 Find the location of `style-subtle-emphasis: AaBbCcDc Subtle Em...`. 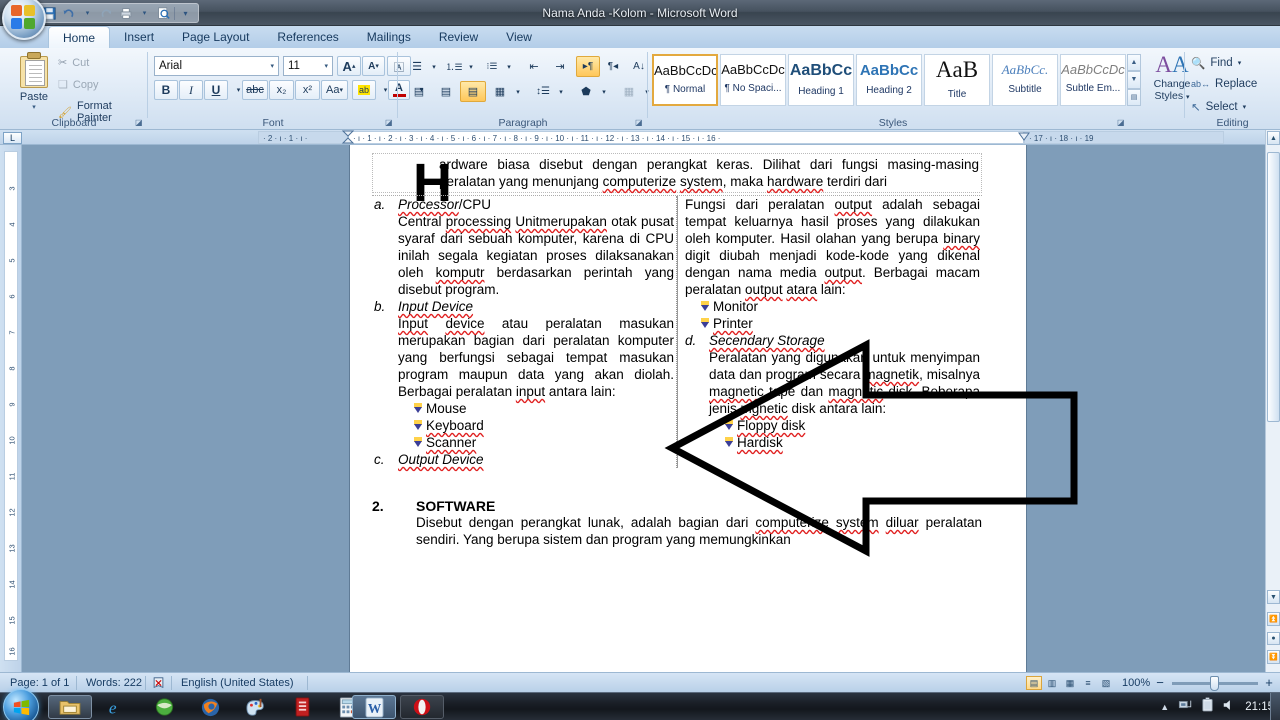

style-subtle-emphasis: AaBbCcDc Subtle Em... is located at coordinates (1093, 80).